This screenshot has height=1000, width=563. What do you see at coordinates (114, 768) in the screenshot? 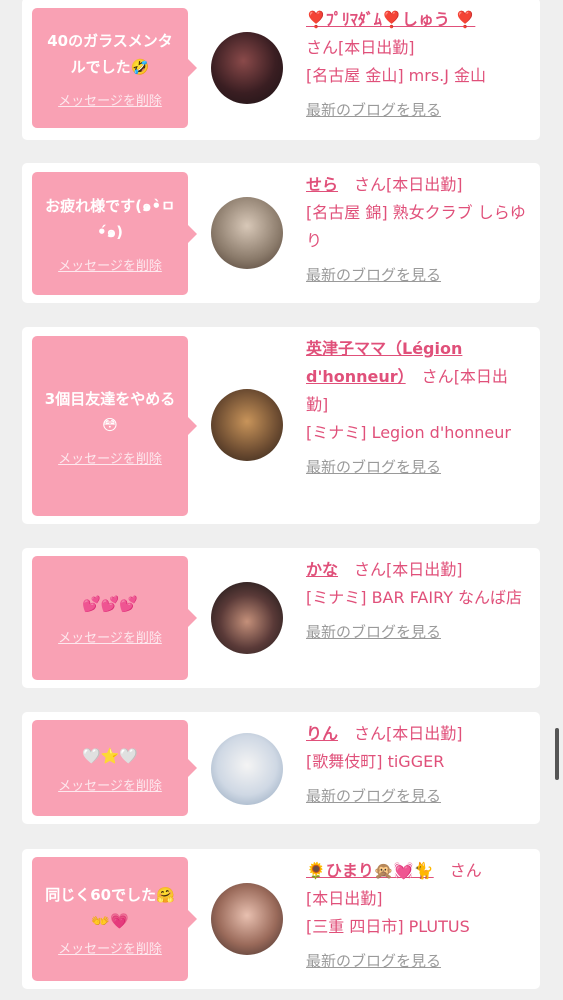
I see `message-bubble: 🤍⭐️🤍 メッセージを削除` at bounding box center [114, 768].